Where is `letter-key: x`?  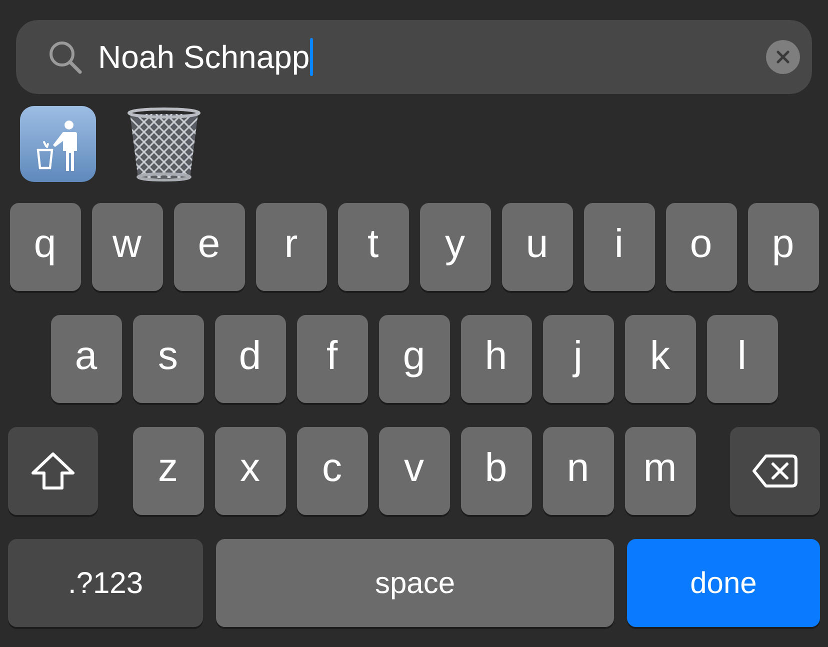 letter-key: x is located at coordinates (250, 471).